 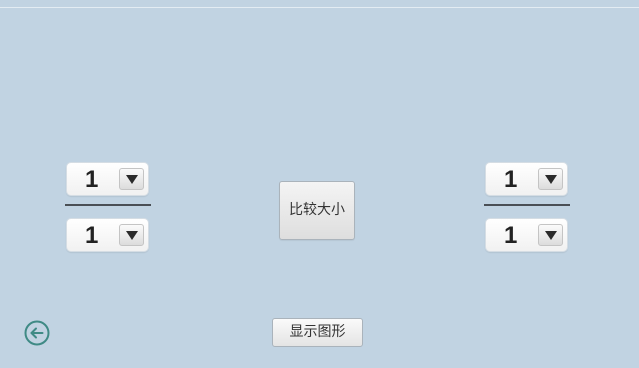 What do you see at coordinates (527, 205) in the screenshot?
I see `right-fraction-bar` at bounding box center [527, 205].